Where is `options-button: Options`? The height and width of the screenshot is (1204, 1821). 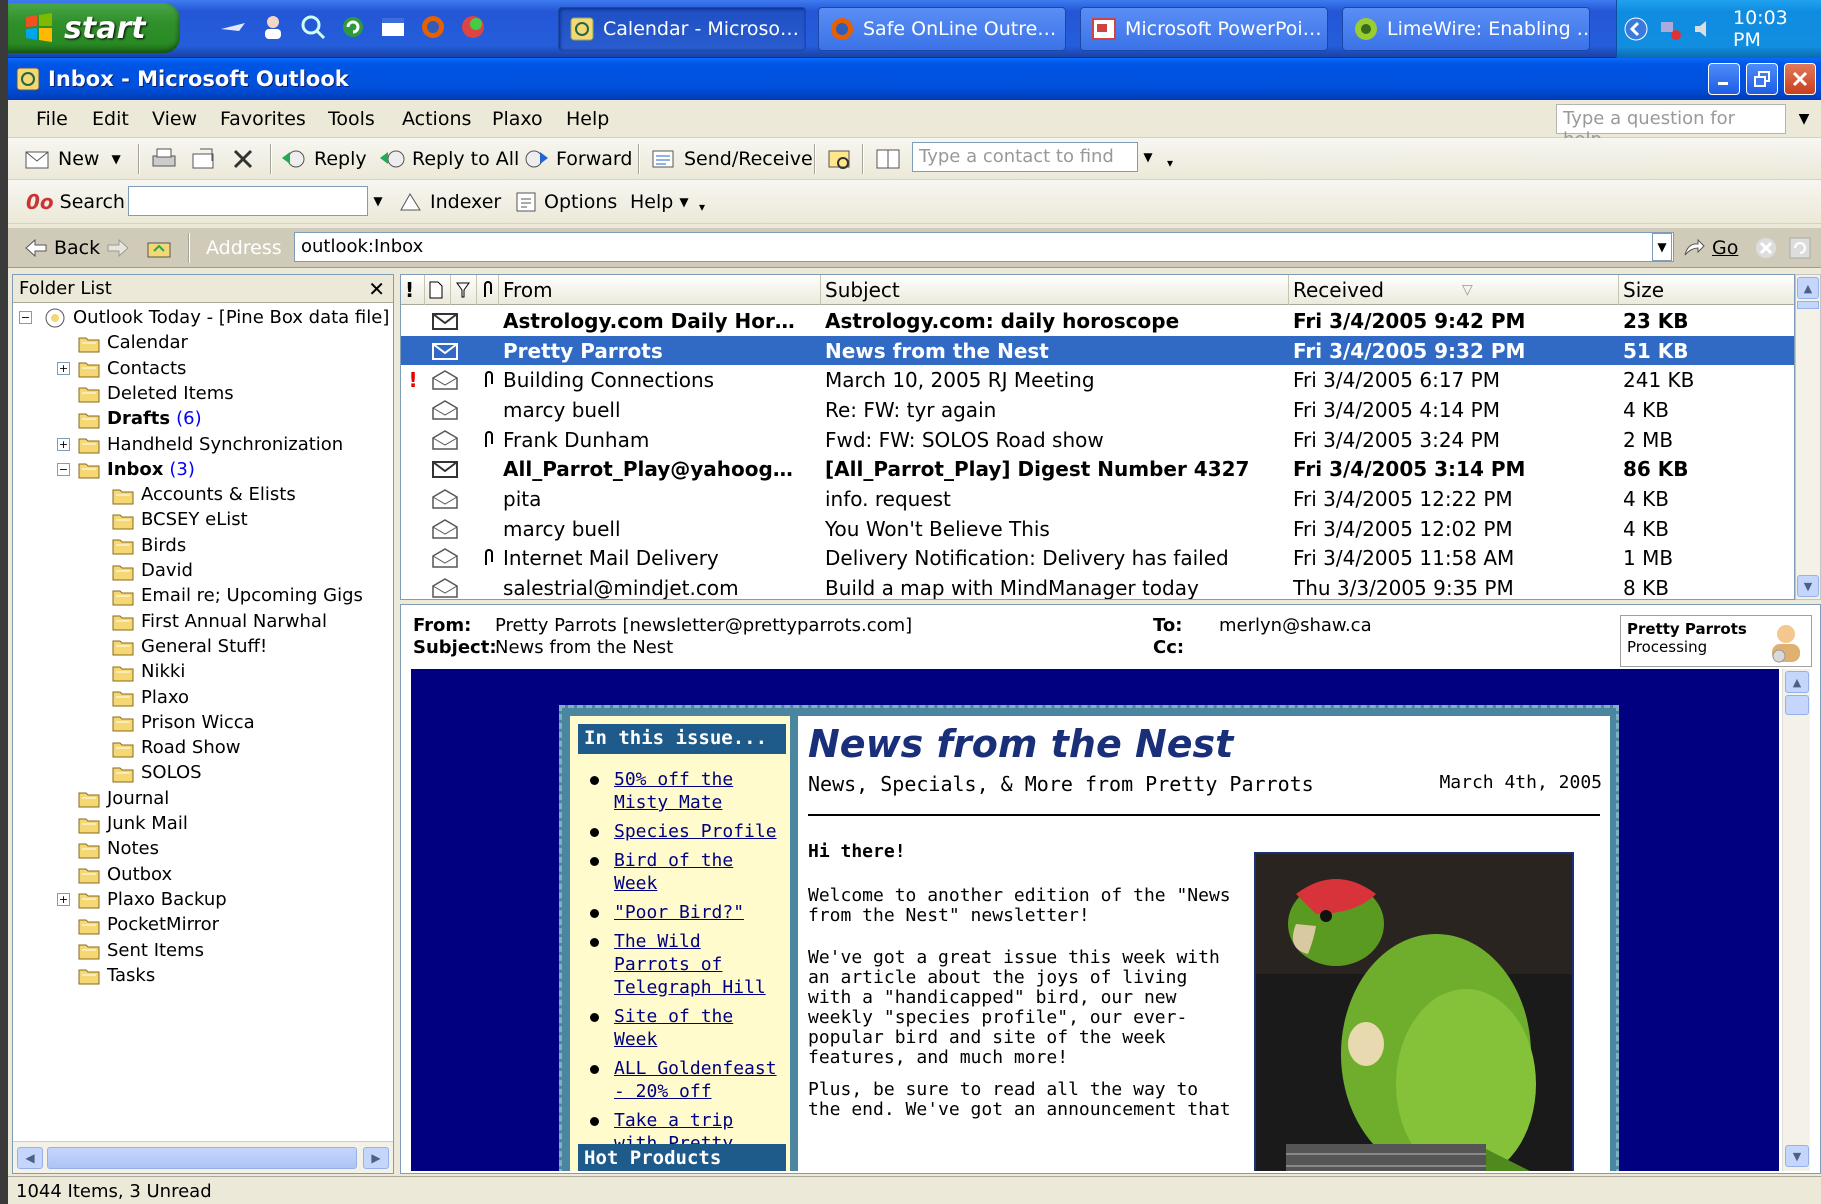 options-button: Options is located at coordinates (565, 202).